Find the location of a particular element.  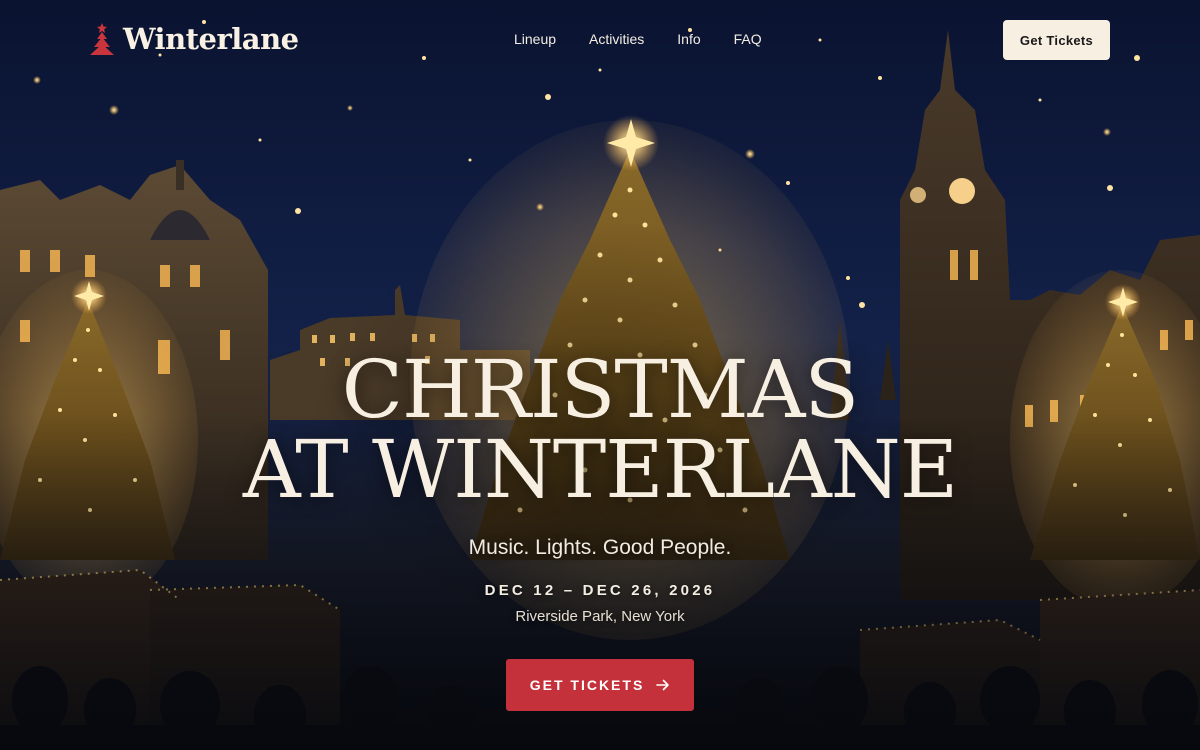

brand: Winterlane is located at coordinates (193, 39).